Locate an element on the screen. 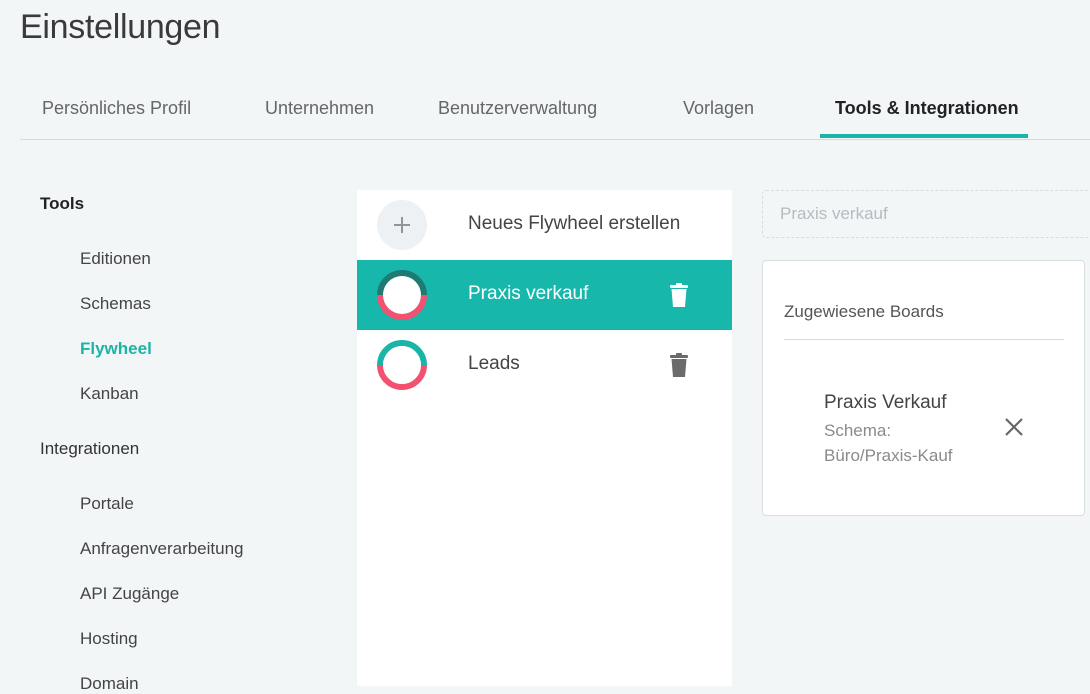 This screenshot has width=1090, height=694. page-title: Einstellungen is located at coordinates (120, 27).